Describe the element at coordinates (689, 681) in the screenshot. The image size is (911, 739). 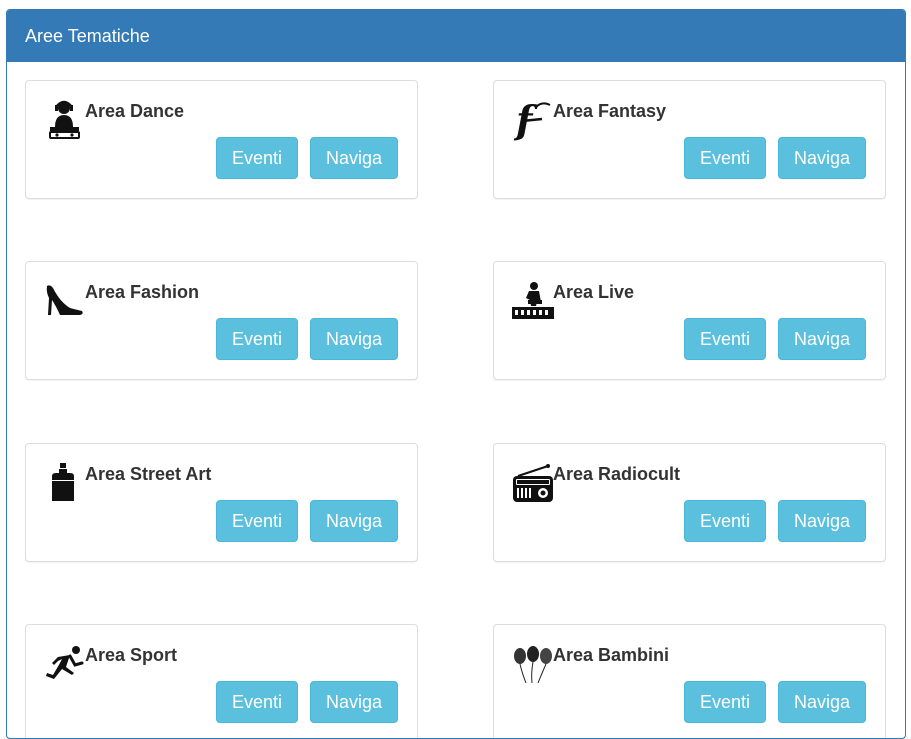
I see `area-card-bambini: Area Bambini Eventi Naviga` at that location.